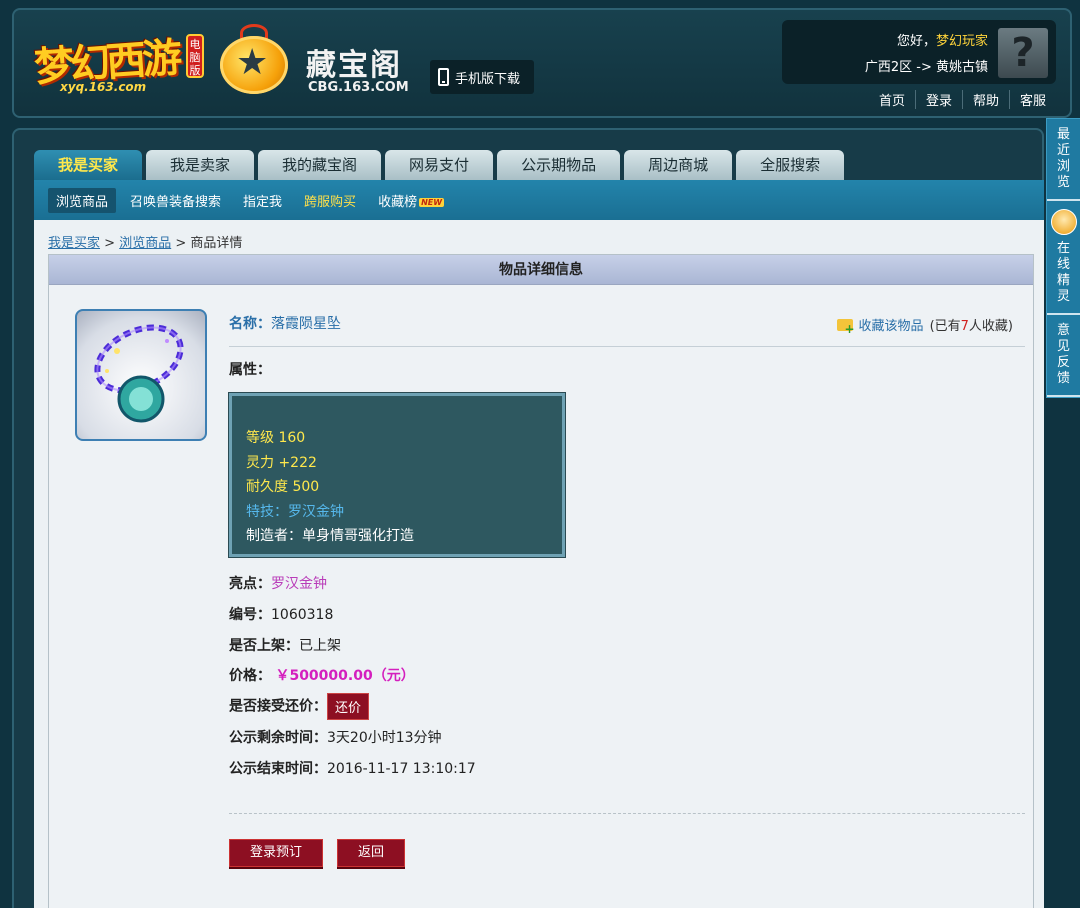  What do you see at coordinates (891, 324) in the screenshot?
I see `favorite-link: 收藏该物品` at bounding box center [891, 324].